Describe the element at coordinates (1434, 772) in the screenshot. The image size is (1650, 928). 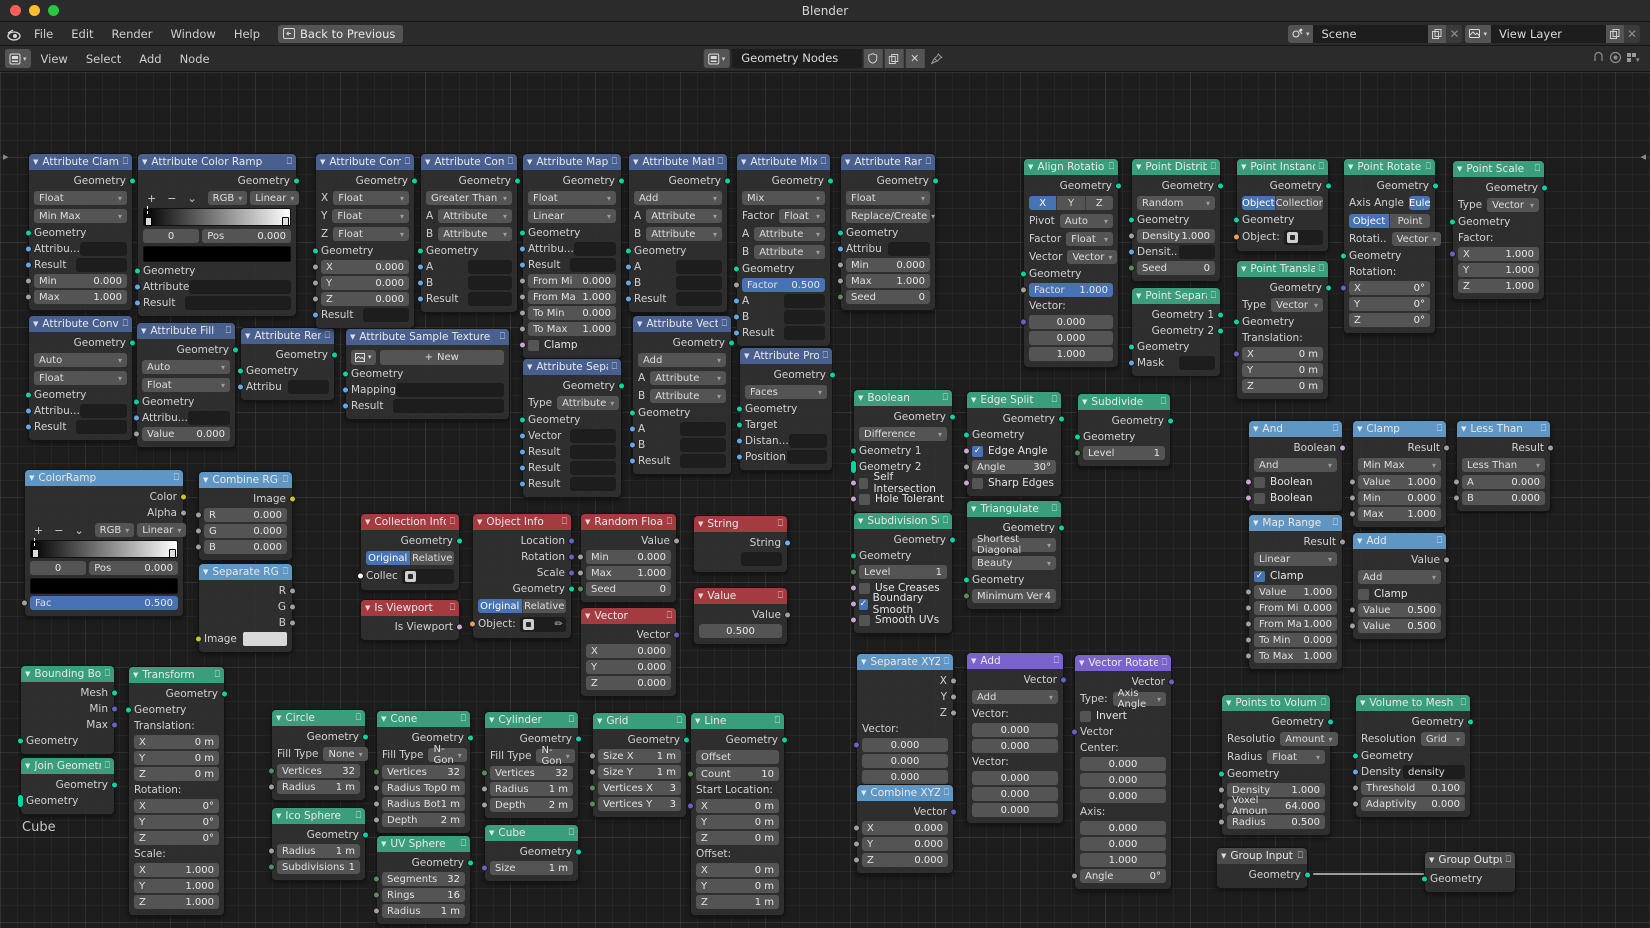
I see `text-field: density` at that location.